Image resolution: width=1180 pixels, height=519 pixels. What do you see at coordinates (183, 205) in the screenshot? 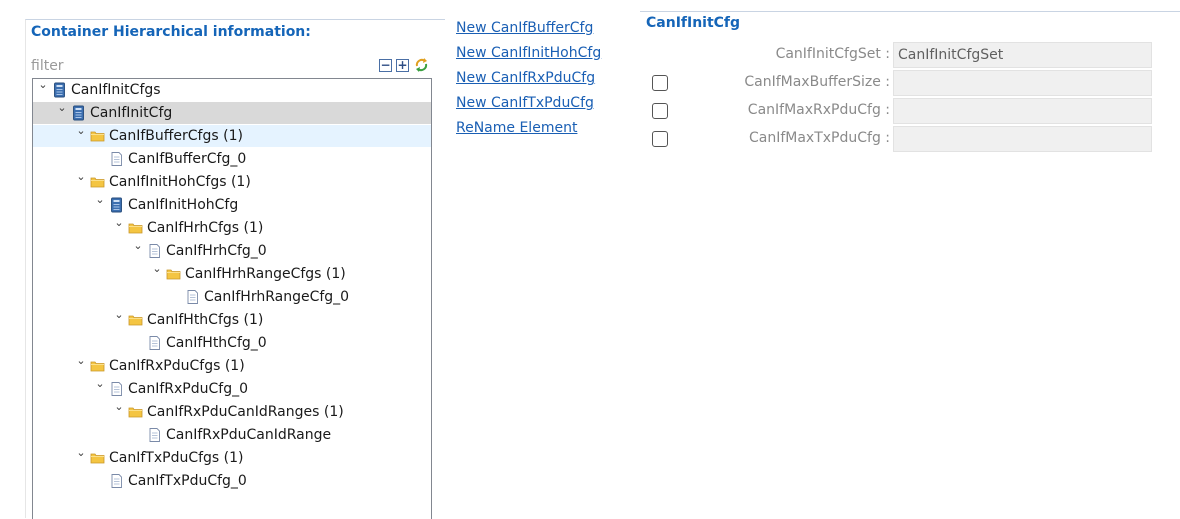
I see `tree-node-label: CanIfInitHohCfg` at bounding box center [183, 205].